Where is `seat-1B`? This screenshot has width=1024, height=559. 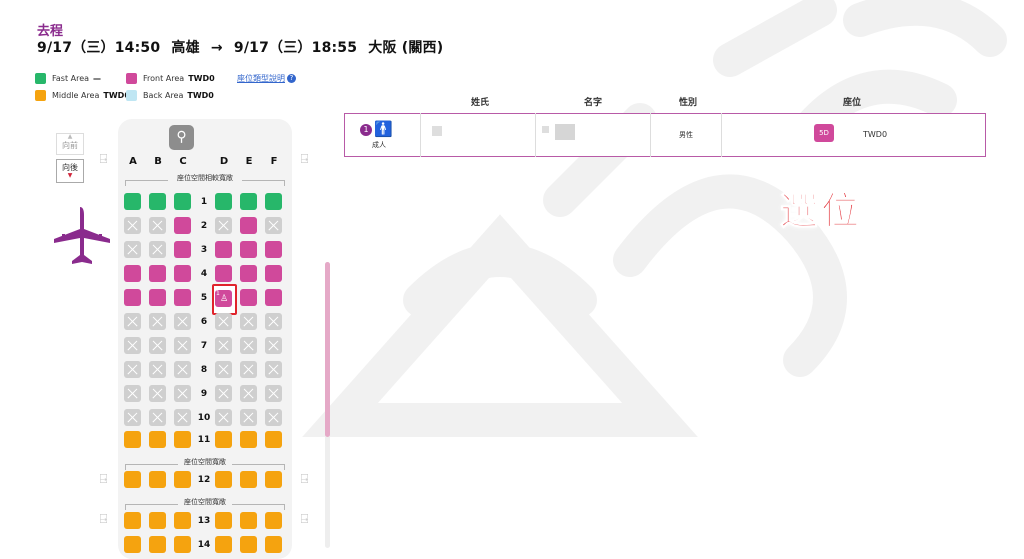 seat-1B is located at coordinates (157, 201).